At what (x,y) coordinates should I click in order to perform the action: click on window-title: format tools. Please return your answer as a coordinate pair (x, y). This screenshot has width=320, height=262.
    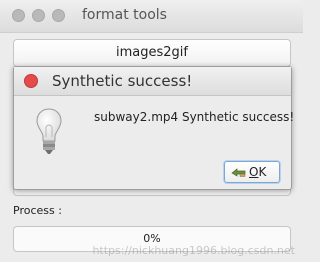
    Looking at the image, I should click on (124, 15).